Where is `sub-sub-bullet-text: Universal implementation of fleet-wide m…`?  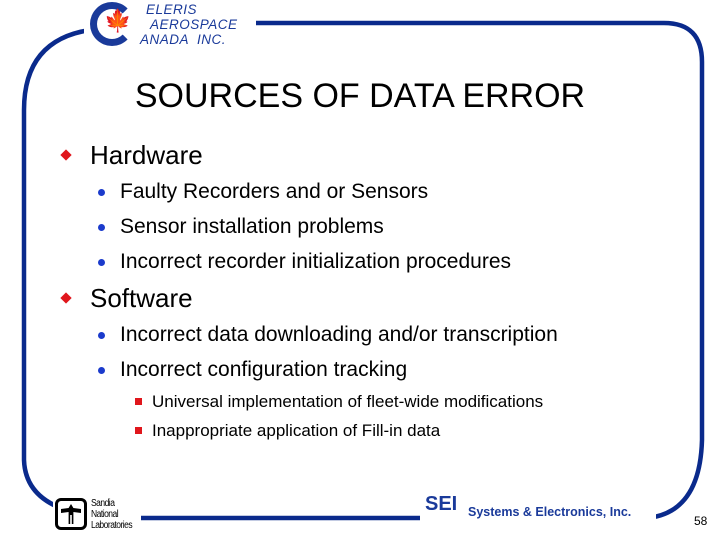
sub-sub-bullet-text: Universal implementation of fleet-wide m… is located at coordinates (348, 401).